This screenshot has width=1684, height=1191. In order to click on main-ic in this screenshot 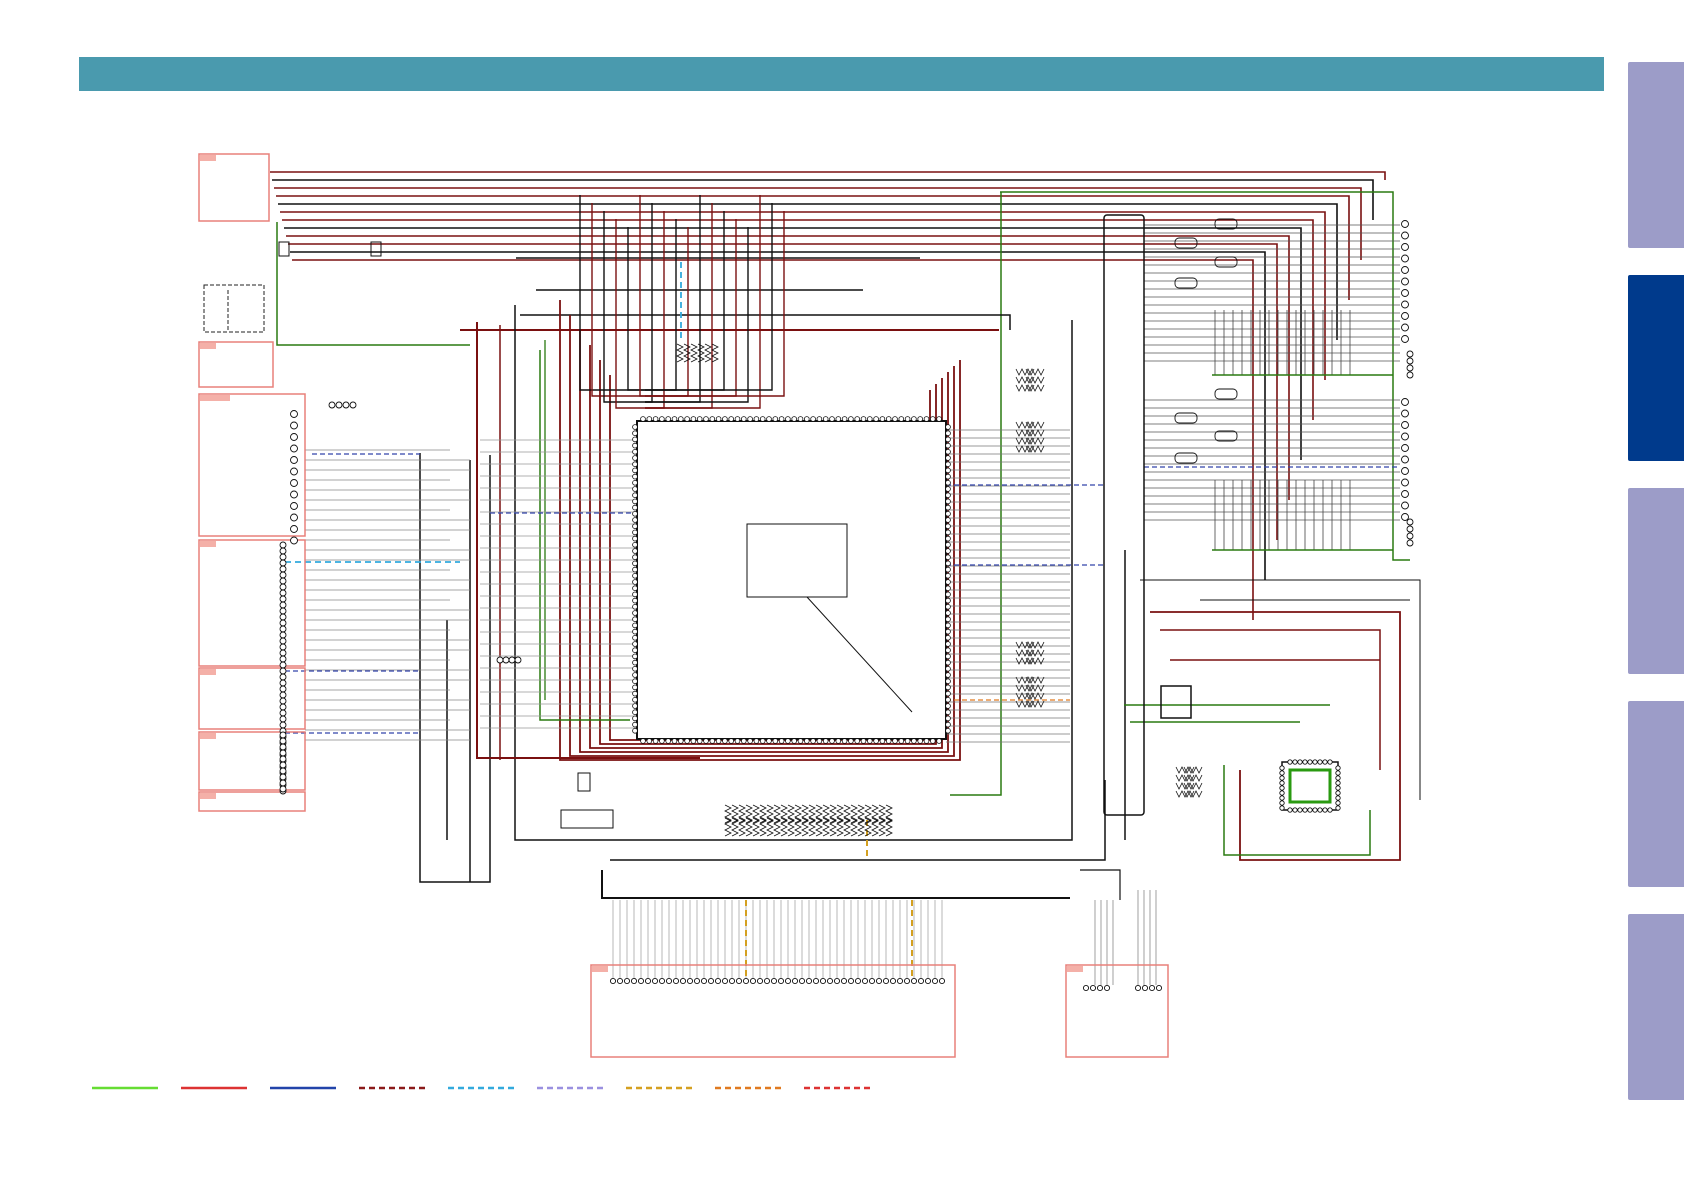, I will do `click(791, 580)`.